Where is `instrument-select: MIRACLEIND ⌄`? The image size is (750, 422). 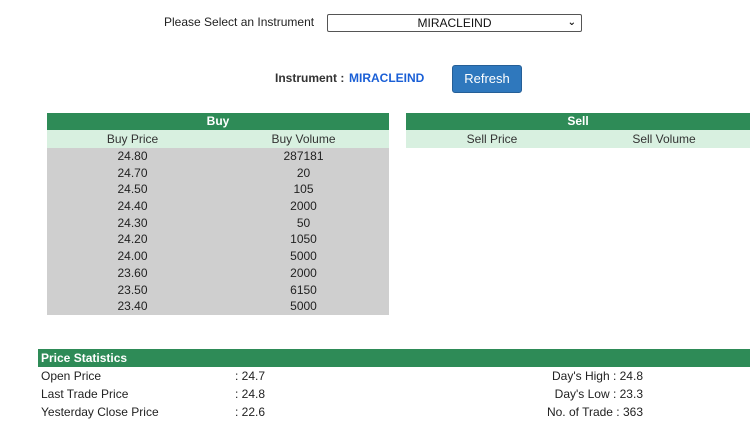
instrument-select: MIRACLEIND ⌄ is located at coordinates (454, 23).